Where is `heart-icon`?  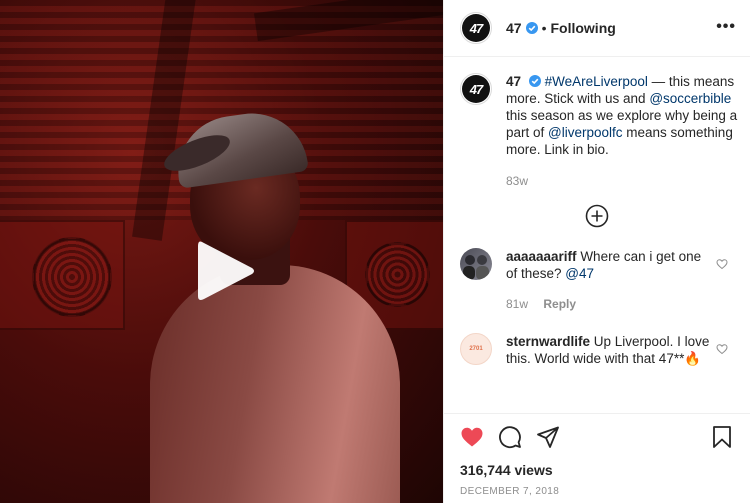 heart-icon is located at coordinates (472, 437).